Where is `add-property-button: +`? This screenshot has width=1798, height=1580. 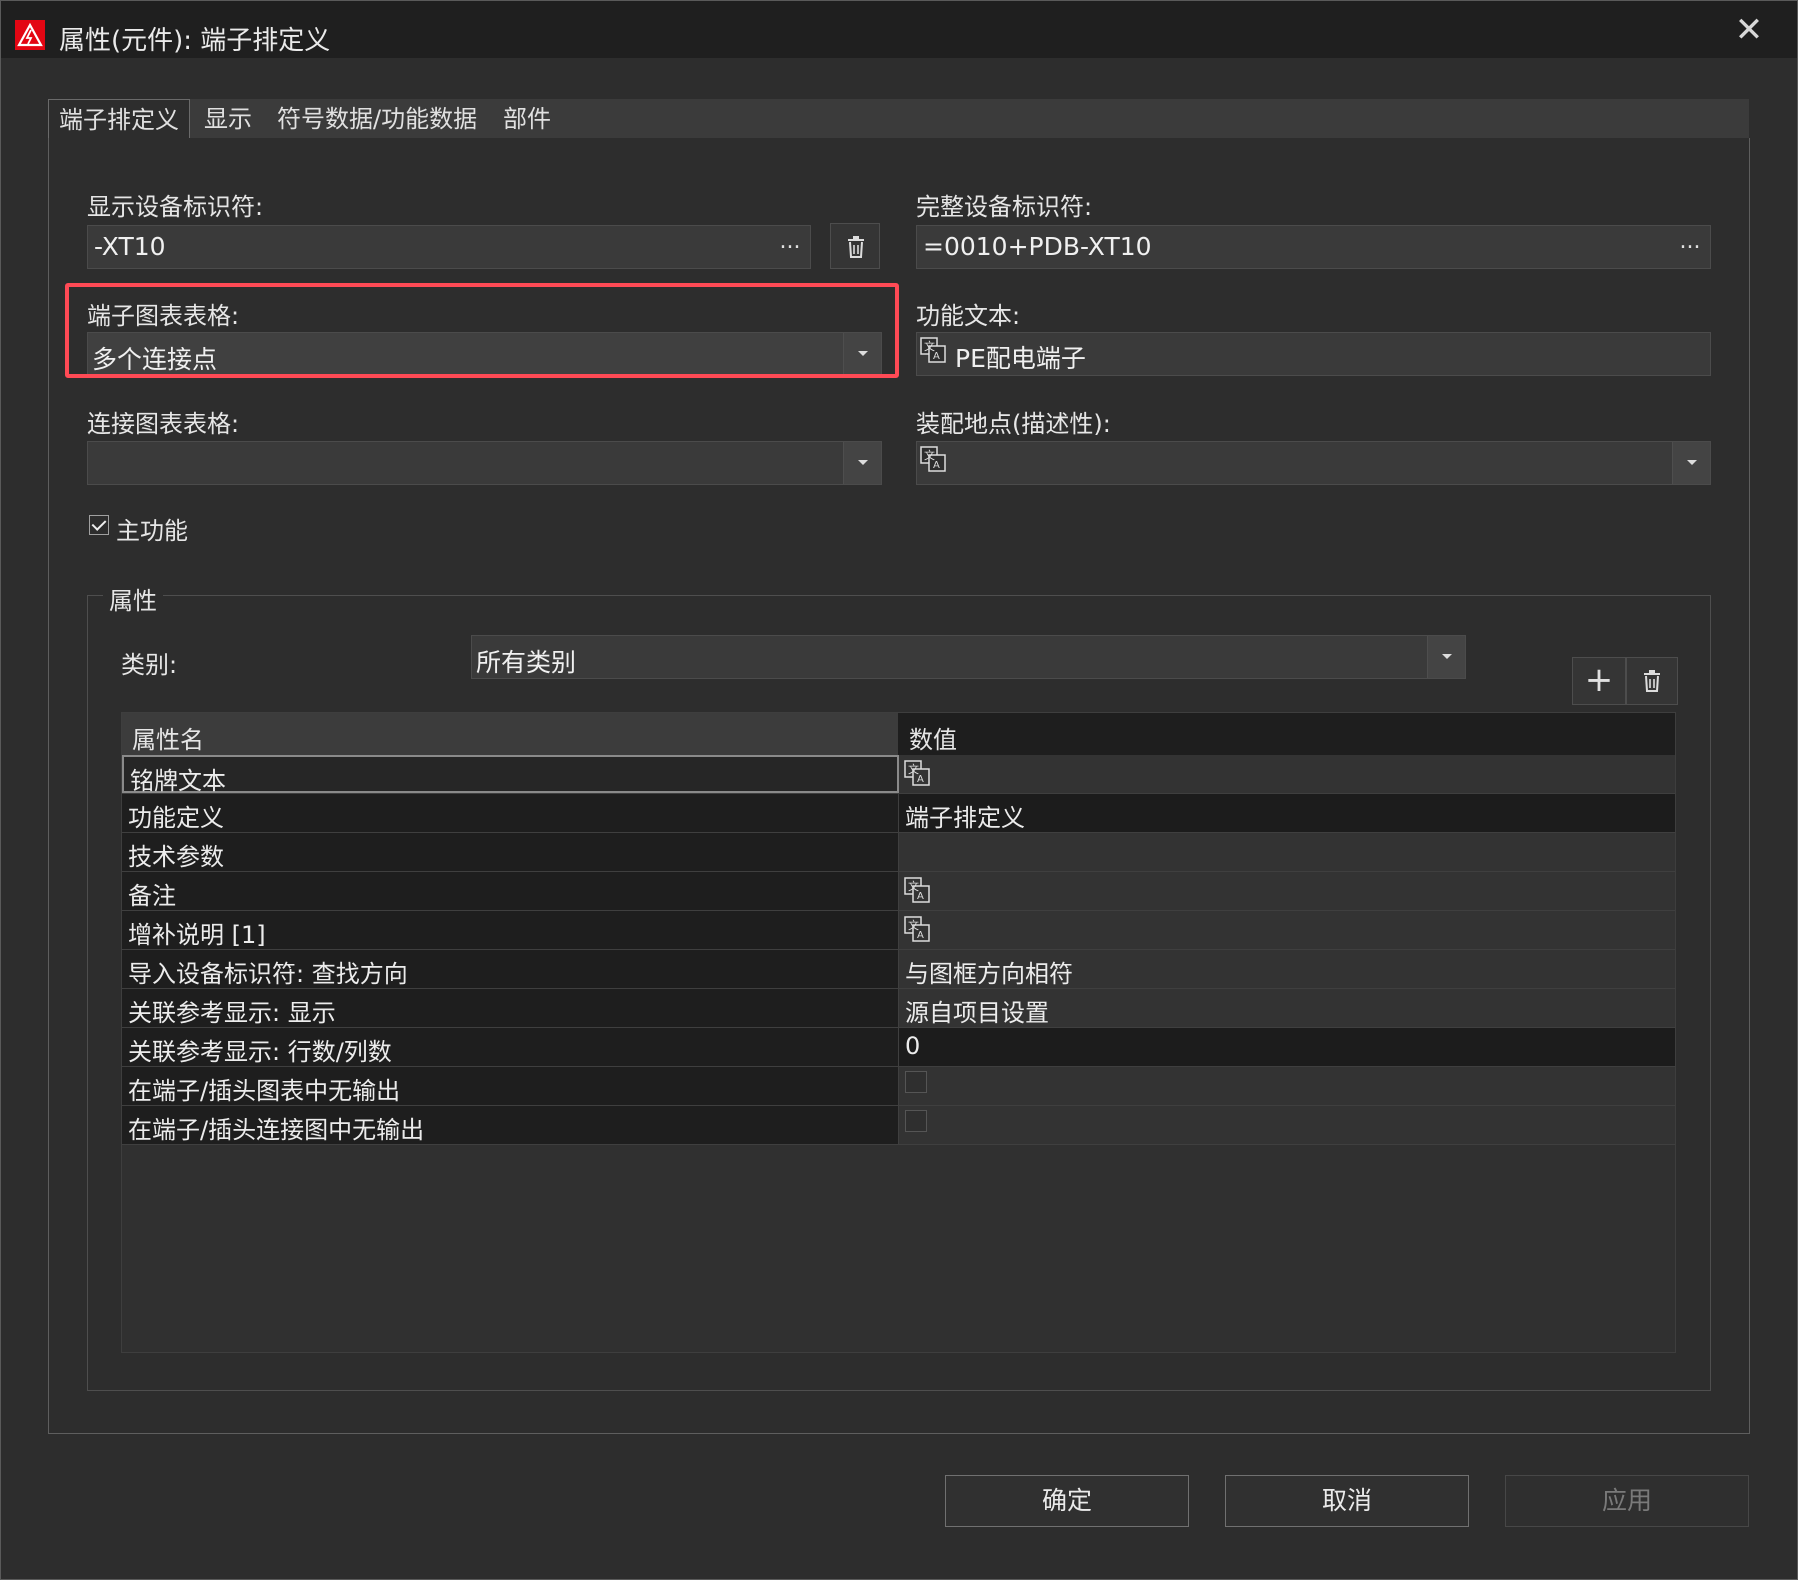 add-property-button: + is located at coordinates (1599, 681).